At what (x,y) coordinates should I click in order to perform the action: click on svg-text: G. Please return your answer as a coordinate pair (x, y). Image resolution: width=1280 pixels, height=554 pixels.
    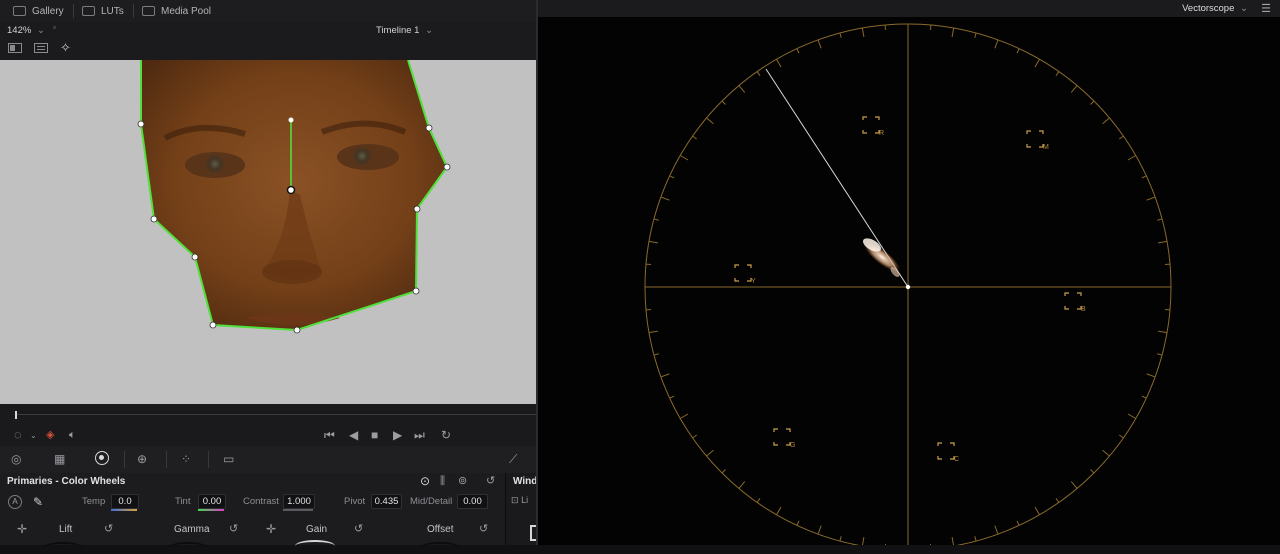
    Looking at the image, I should click on (792, 445).